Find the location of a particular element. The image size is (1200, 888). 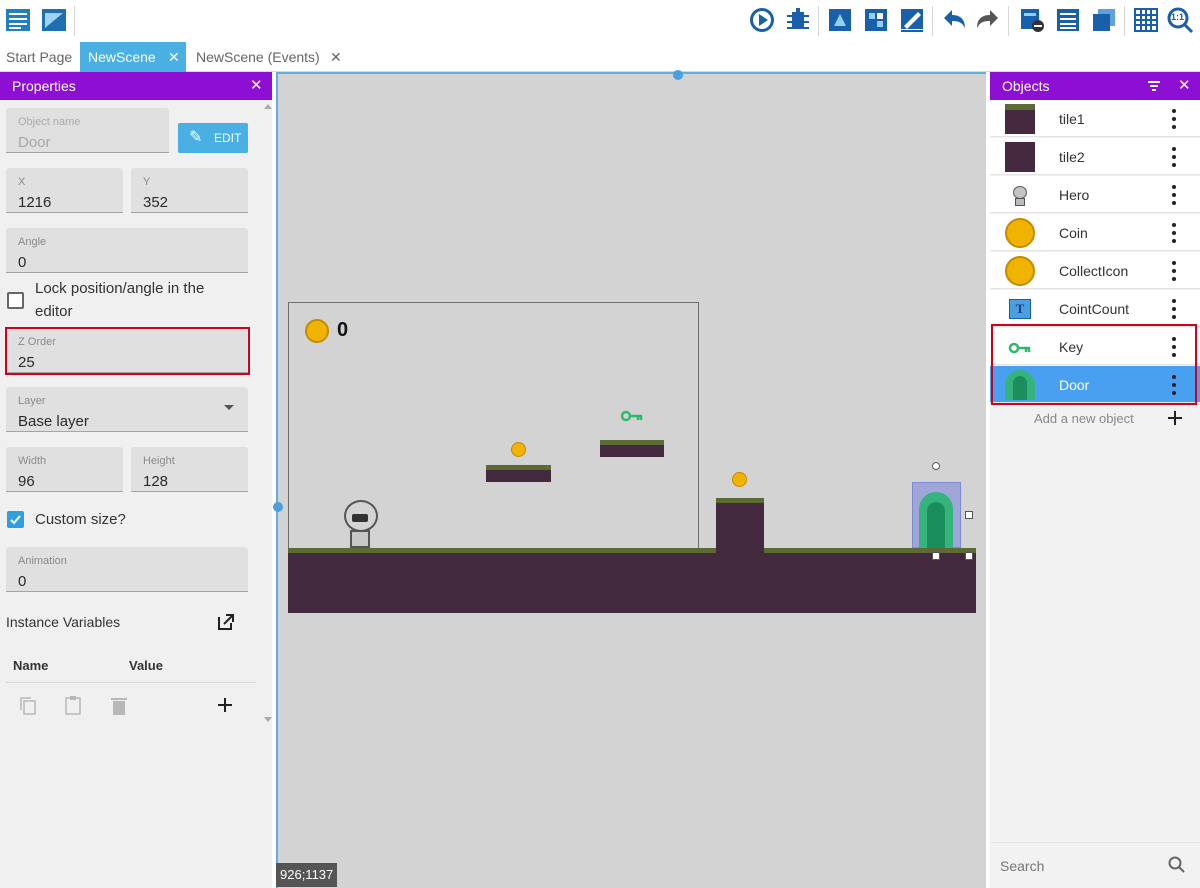

delete-icon is located at coordinates (119, 706).